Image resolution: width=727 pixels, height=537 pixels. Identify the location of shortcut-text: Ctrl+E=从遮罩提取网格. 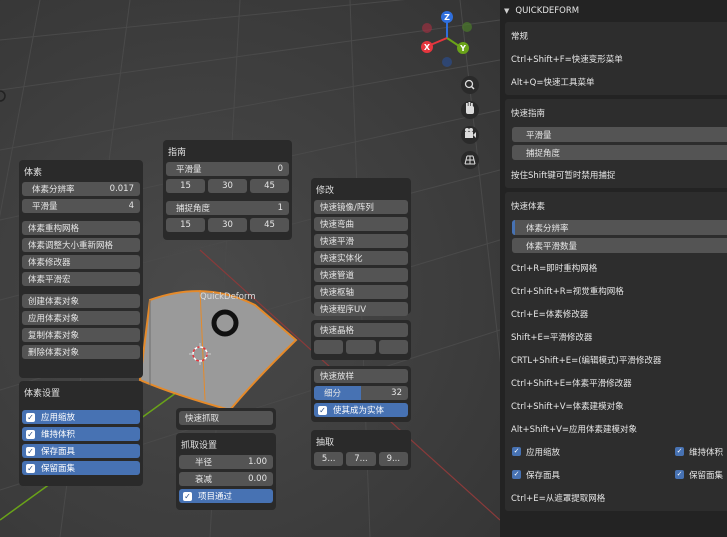
(558, 498).